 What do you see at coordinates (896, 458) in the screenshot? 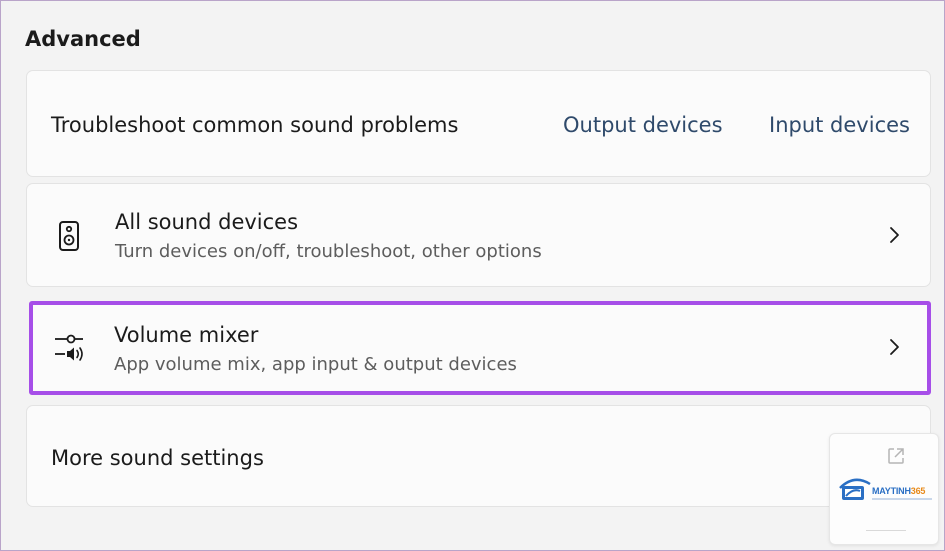
I see `external-link-icon` at bounding box center [896, 458].